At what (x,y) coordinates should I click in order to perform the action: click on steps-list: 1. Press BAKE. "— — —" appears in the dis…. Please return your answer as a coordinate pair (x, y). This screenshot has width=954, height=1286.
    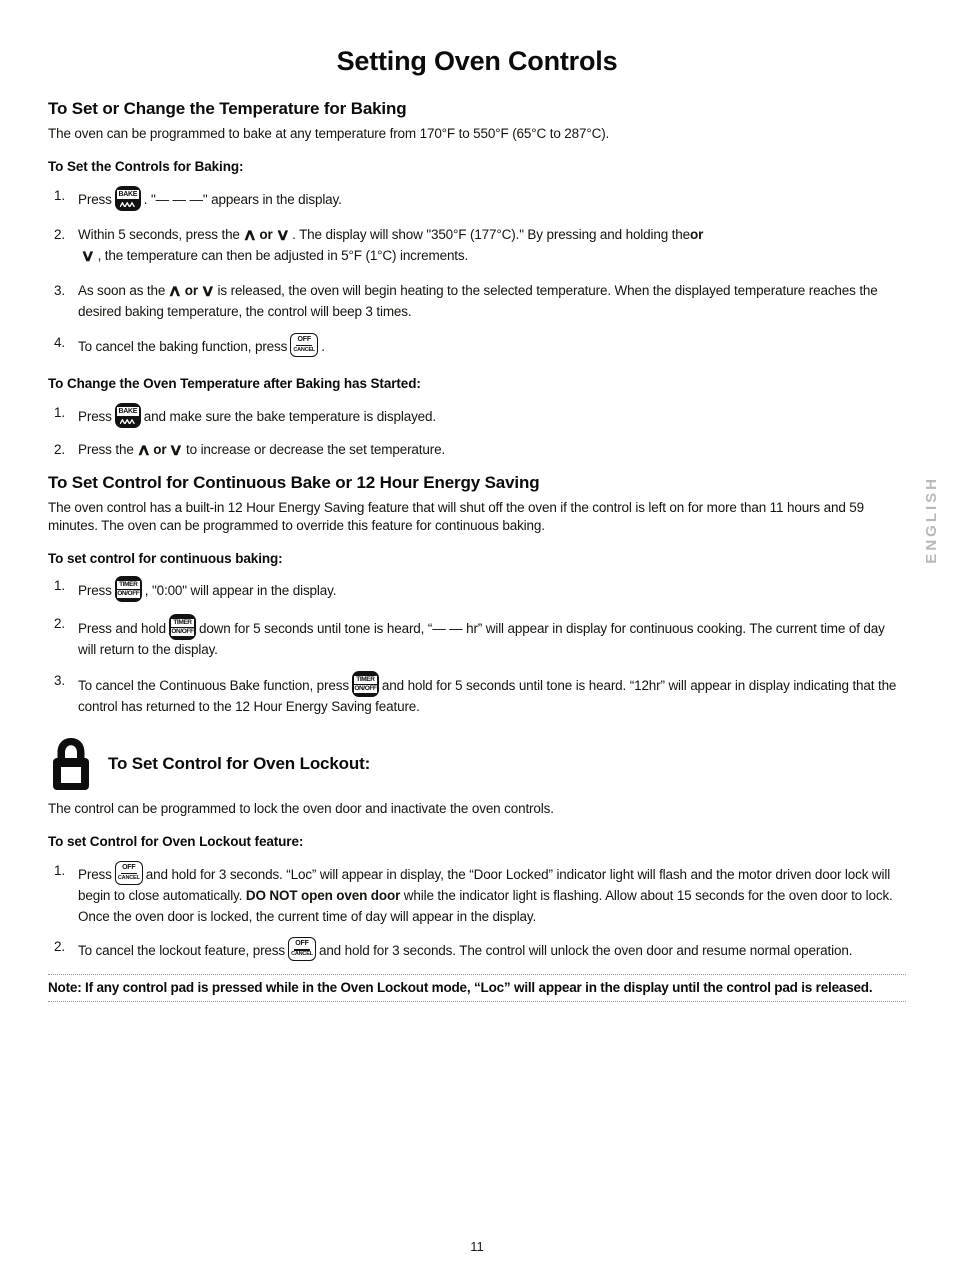
    Looking at the image, I should click on (477, 272).